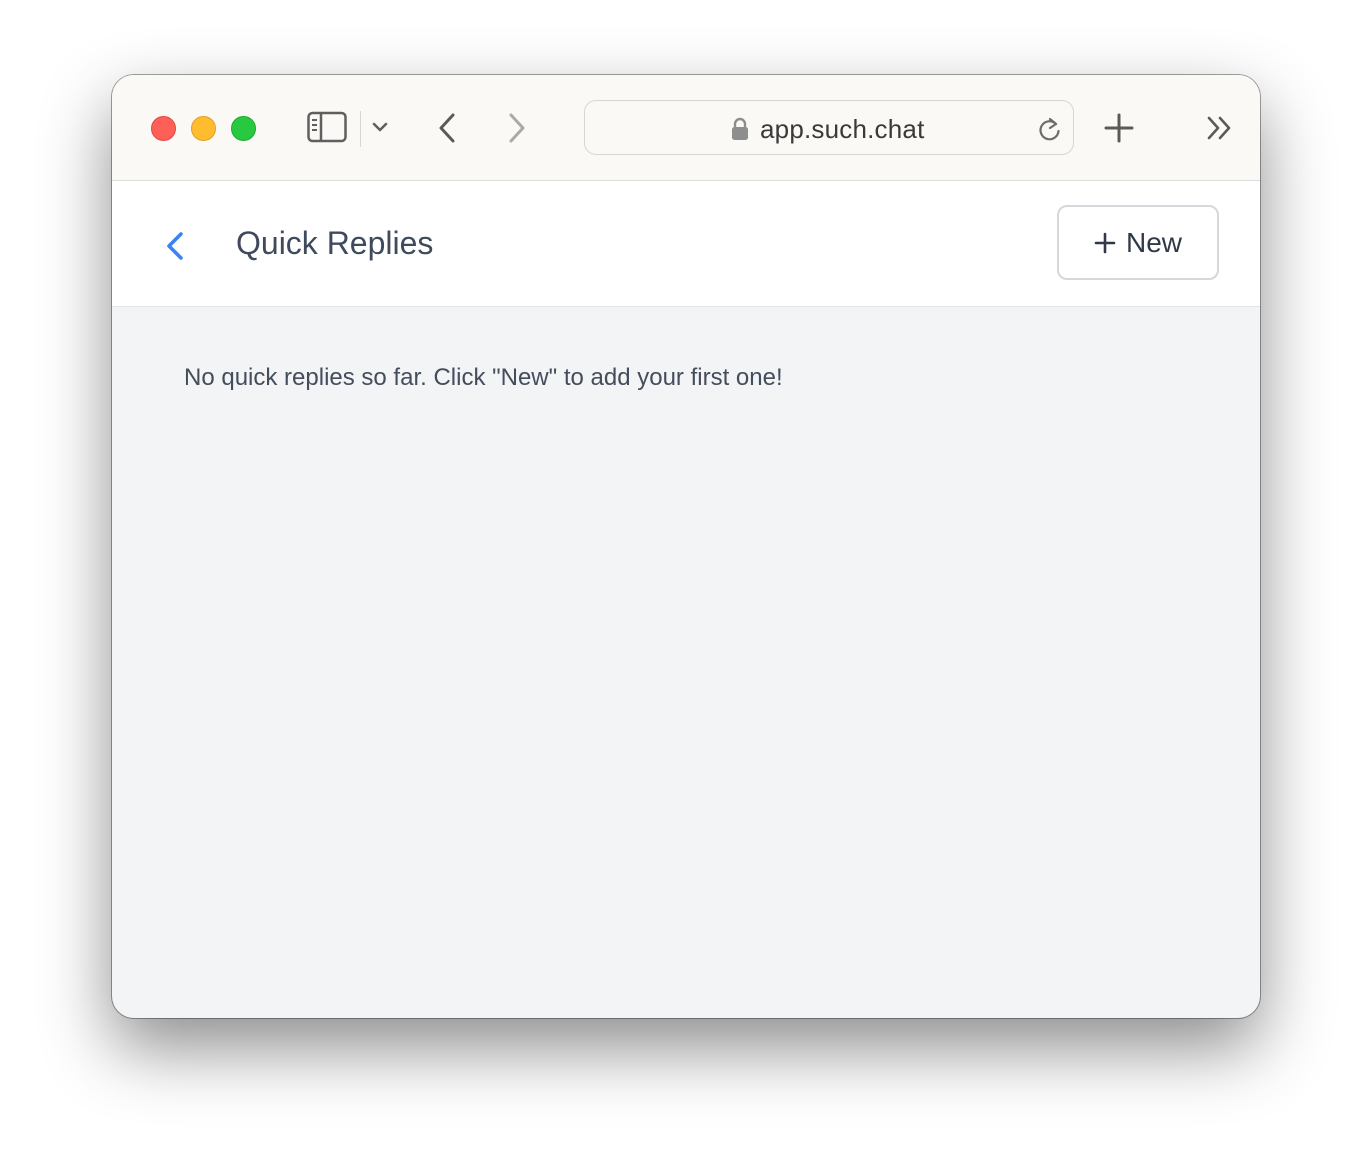  Describe the element at coordinates (203, 128) in the screenshot. I see `minimize-window-button` at that location.